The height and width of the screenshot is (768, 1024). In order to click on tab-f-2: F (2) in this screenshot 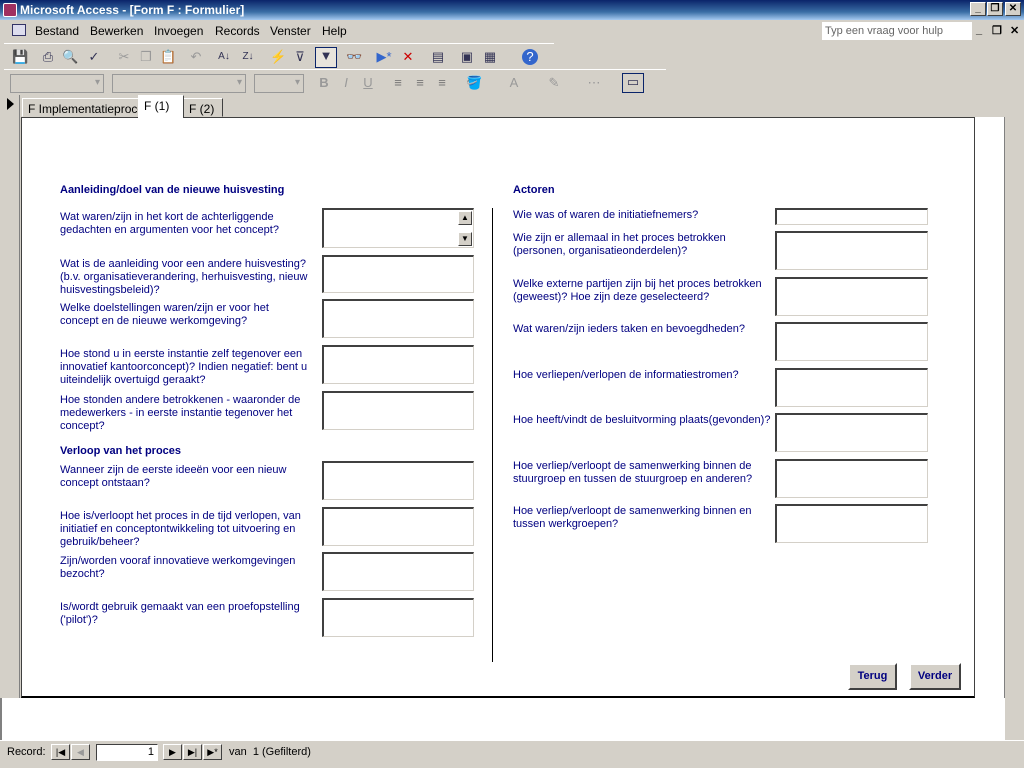, I will do `click(203, 107)`.